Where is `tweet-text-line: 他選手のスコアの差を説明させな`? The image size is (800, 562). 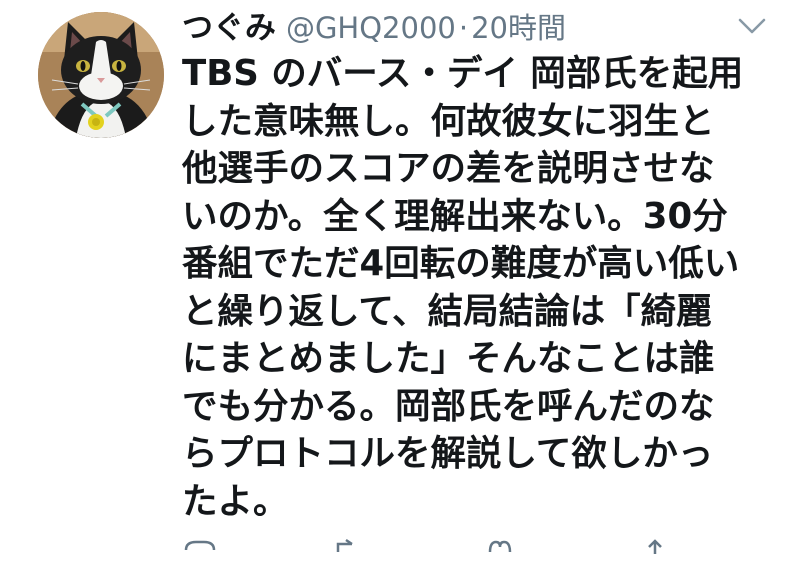
tweet-text-line: 他選手のスコアの差を説明させな is located at coordinates (448, 168).